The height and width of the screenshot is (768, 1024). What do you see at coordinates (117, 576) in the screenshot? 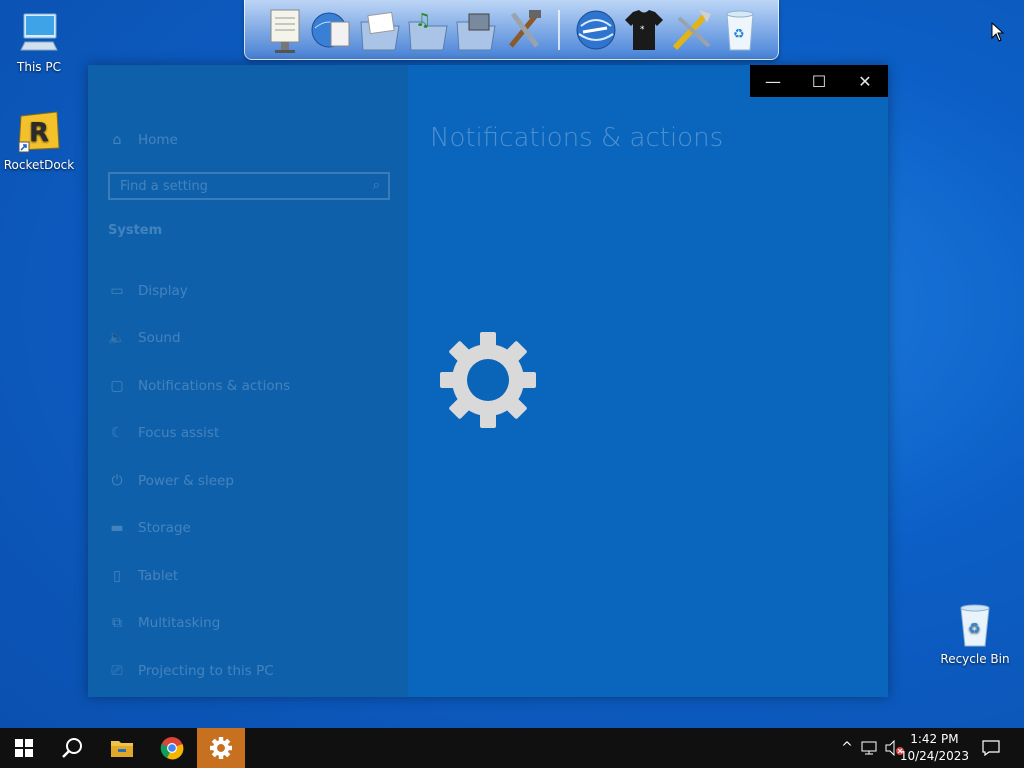
I see `tablet-icon: ▯` at bounding box center [117, 576].